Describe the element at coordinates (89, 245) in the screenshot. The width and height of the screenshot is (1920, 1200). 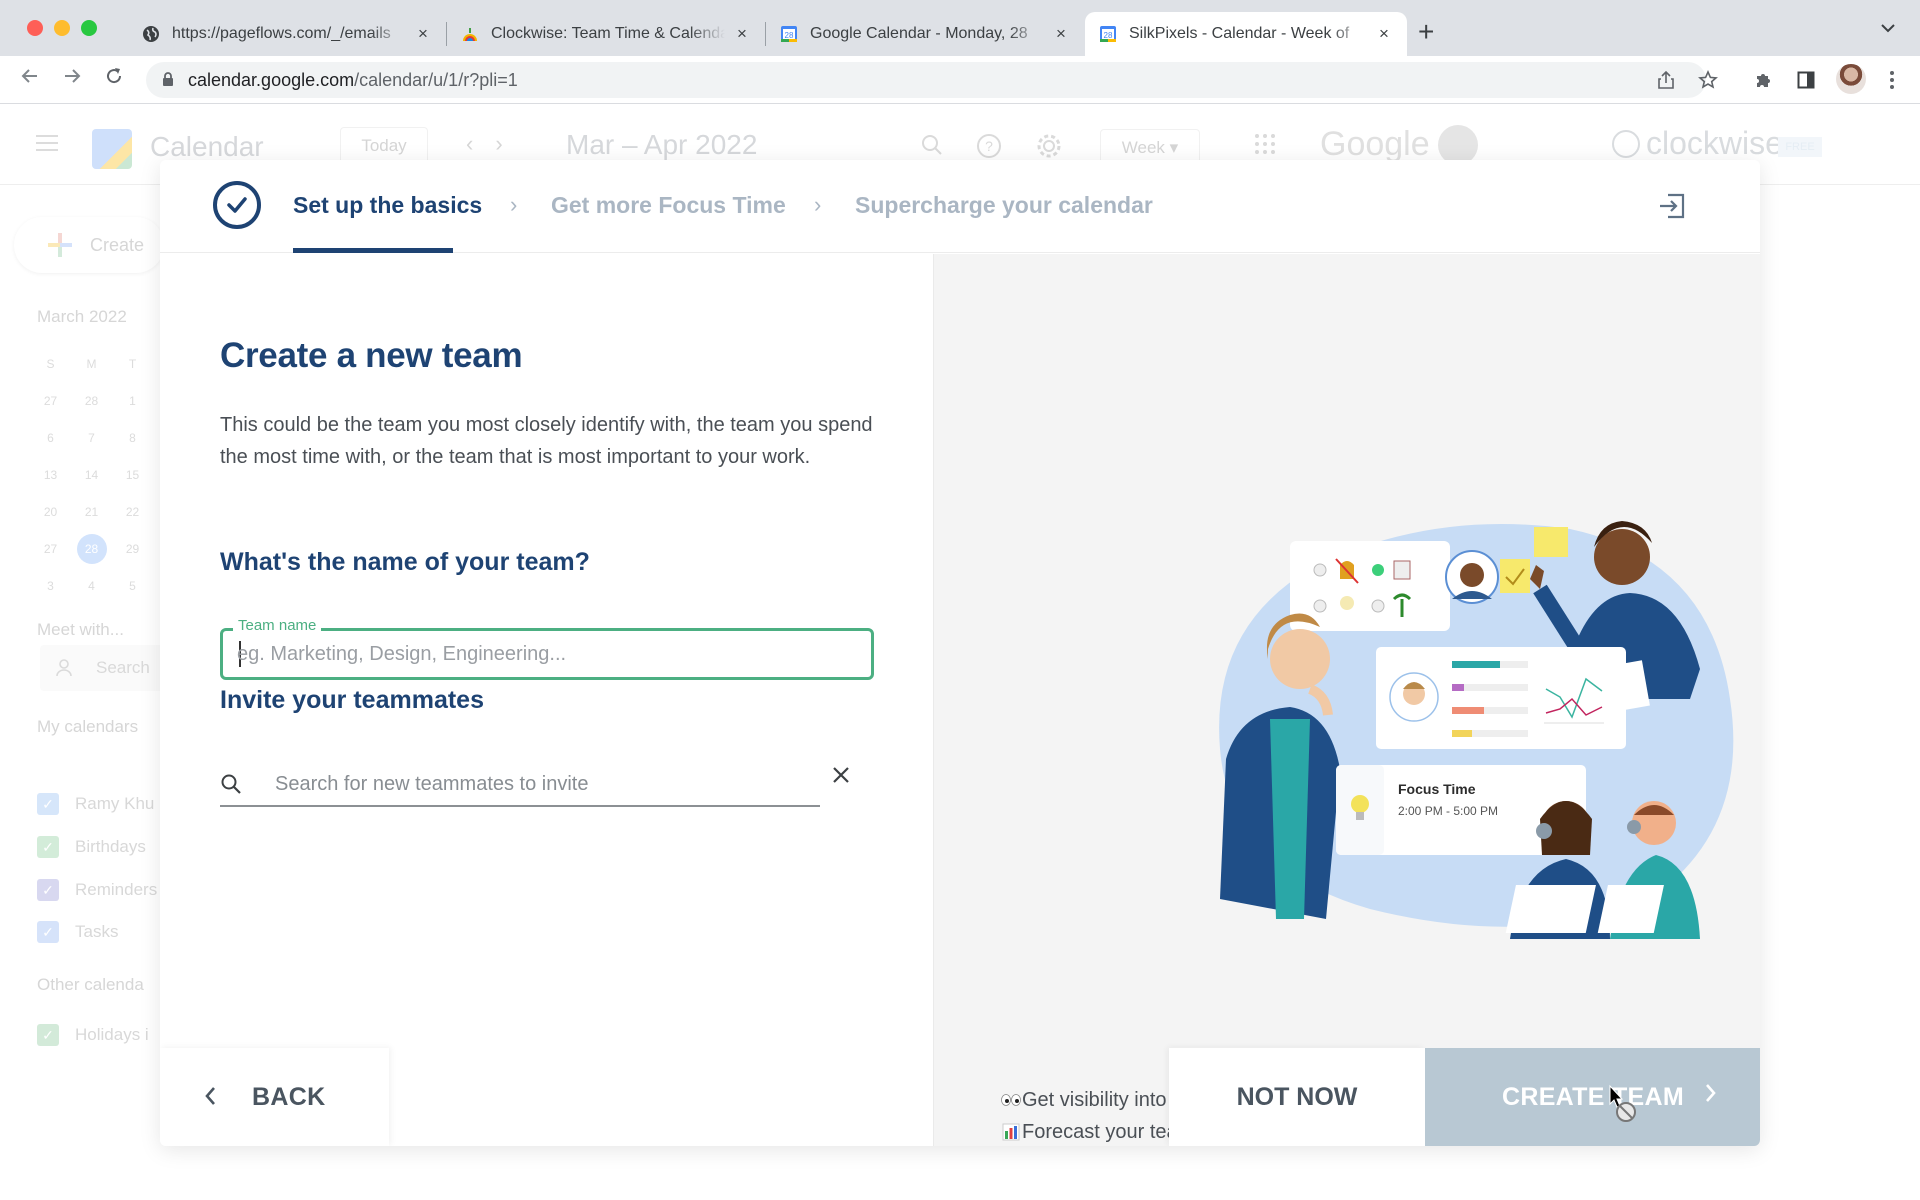
I see `create-event-button: Create` at that location.